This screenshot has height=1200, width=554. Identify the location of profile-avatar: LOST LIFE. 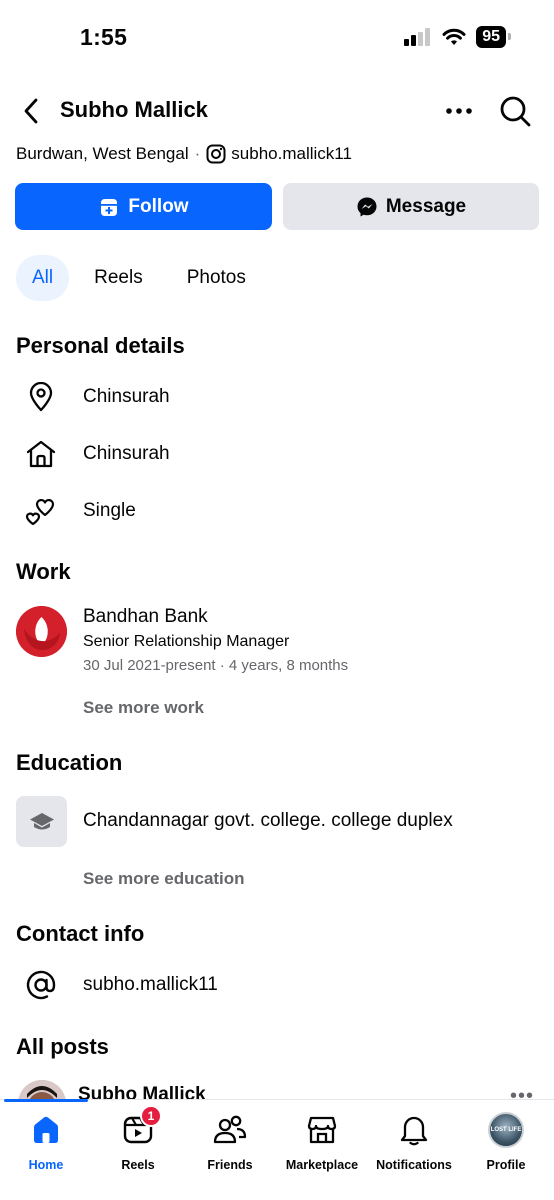
(506, 1130).